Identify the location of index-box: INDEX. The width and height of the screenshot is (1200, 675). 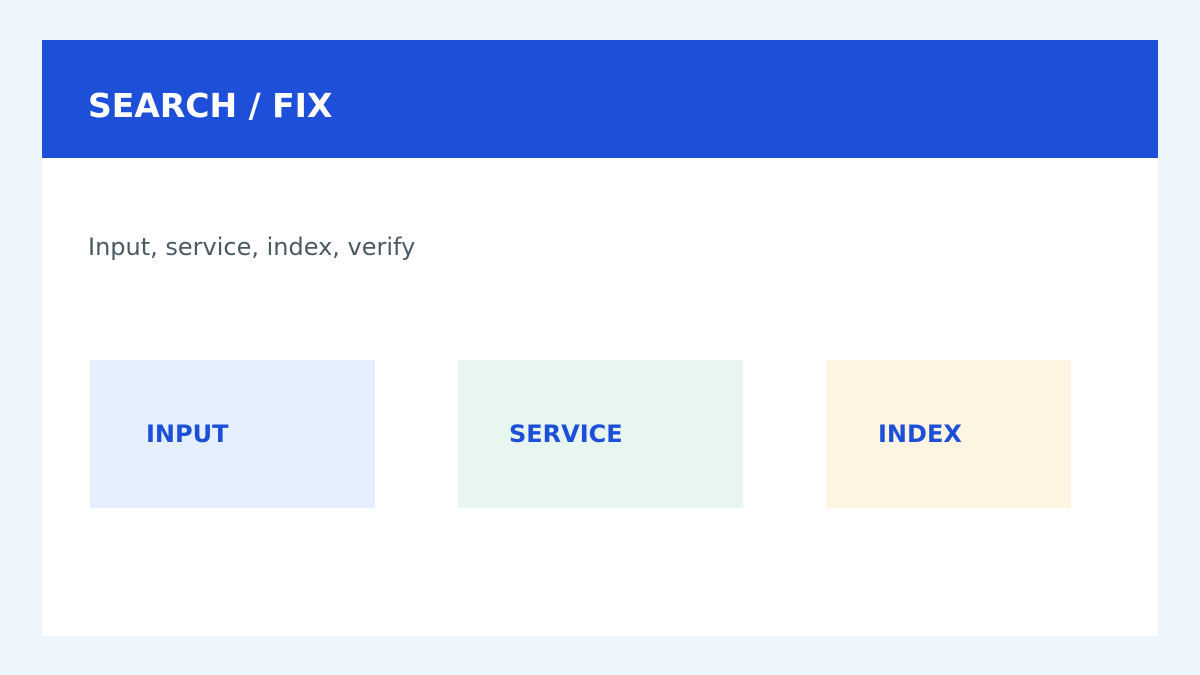
(948, 434).